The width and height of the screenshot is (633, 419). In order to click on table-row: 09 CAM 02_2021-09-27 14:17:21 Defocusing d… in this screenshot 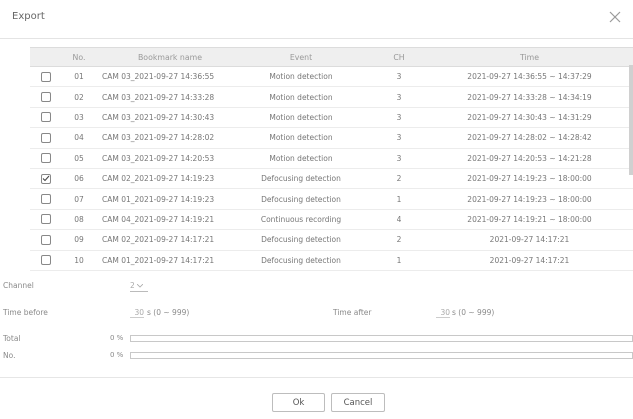, I will do `click(331, 240)`.